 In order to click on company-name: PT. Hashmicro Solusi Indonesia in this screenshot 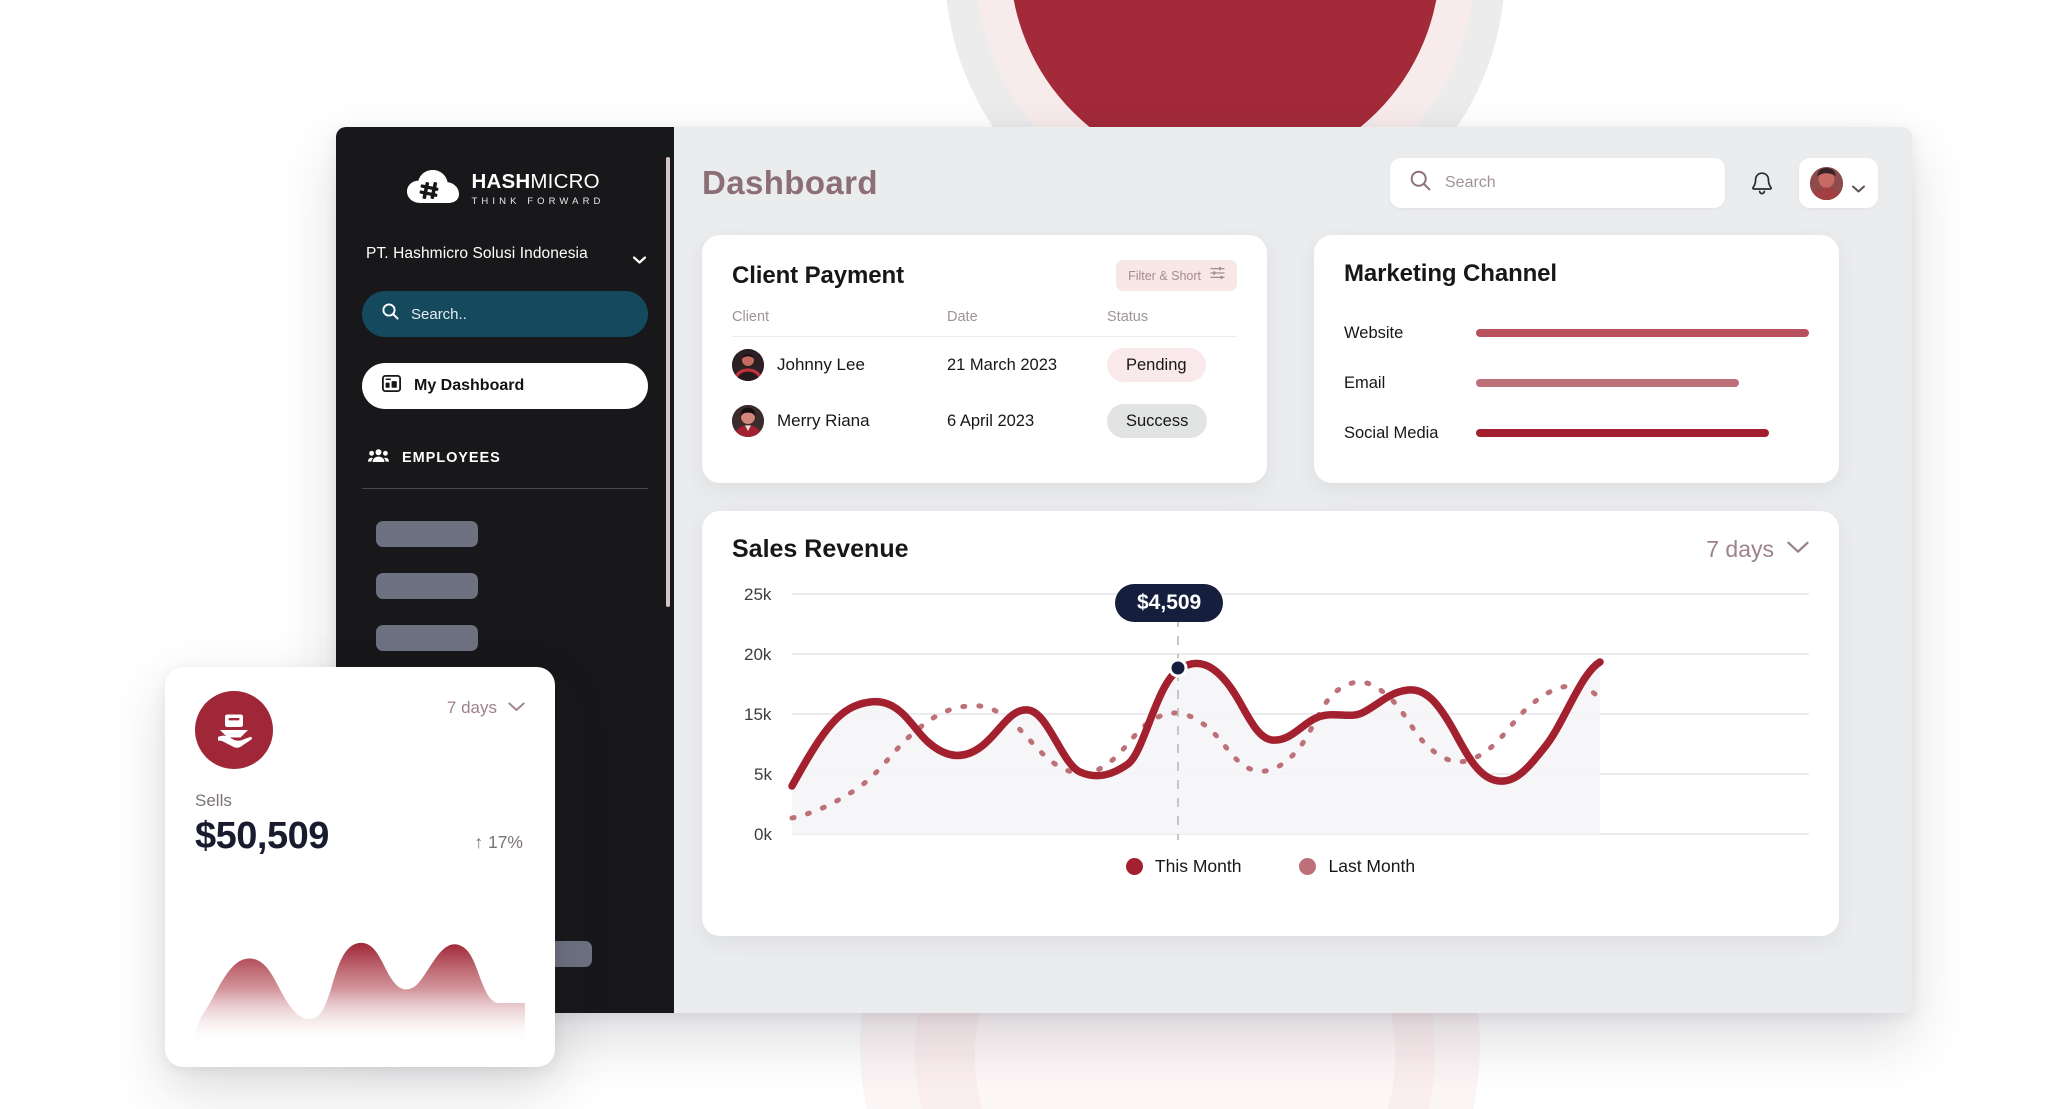, I will do `click(477, 253)`.